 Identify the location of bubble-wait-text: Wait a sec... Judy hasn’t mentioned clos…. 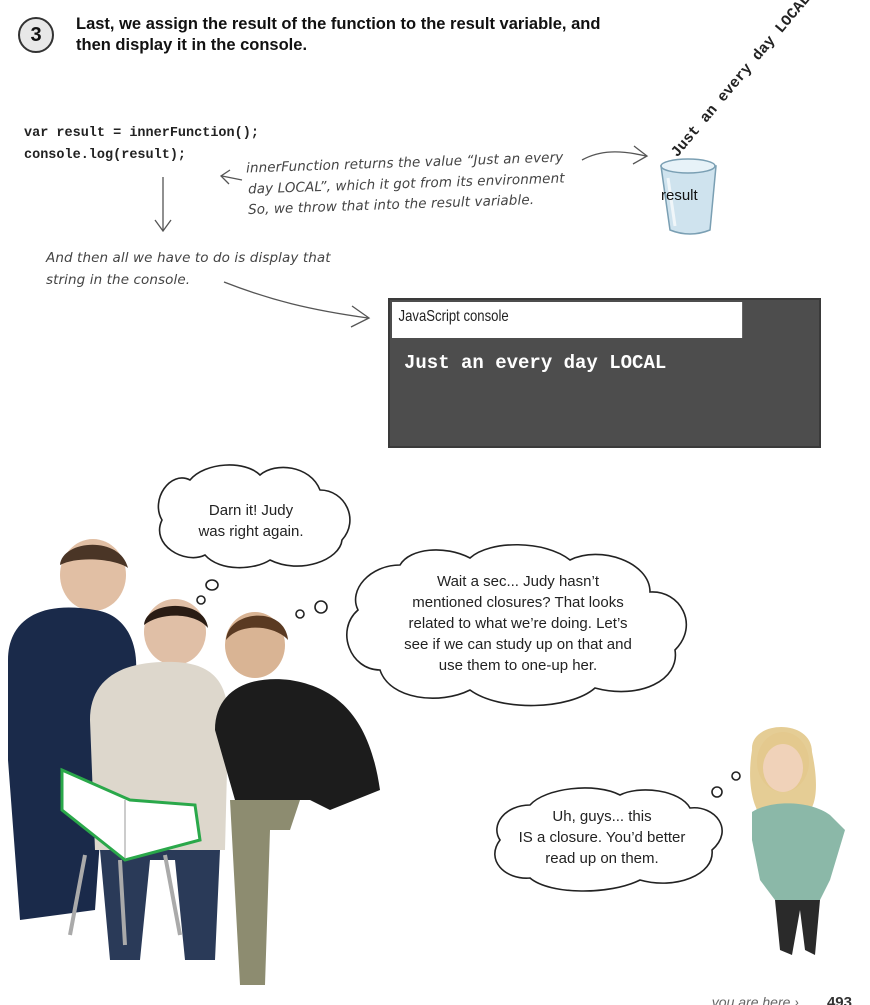
(518, 623).